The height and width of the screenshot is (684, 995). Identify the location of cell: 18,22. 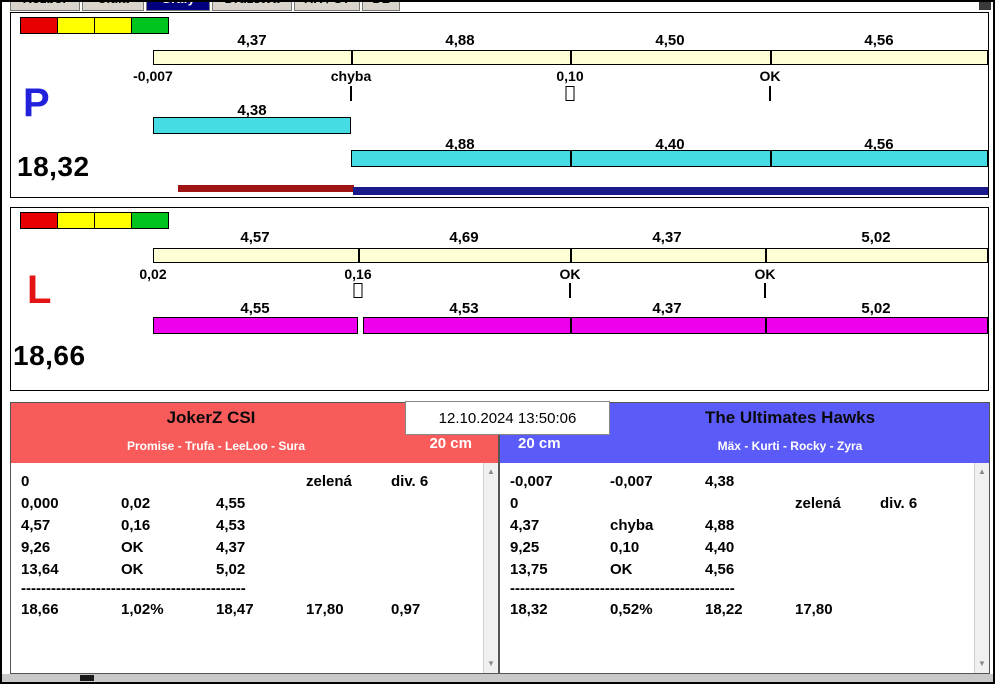
(724, 609).